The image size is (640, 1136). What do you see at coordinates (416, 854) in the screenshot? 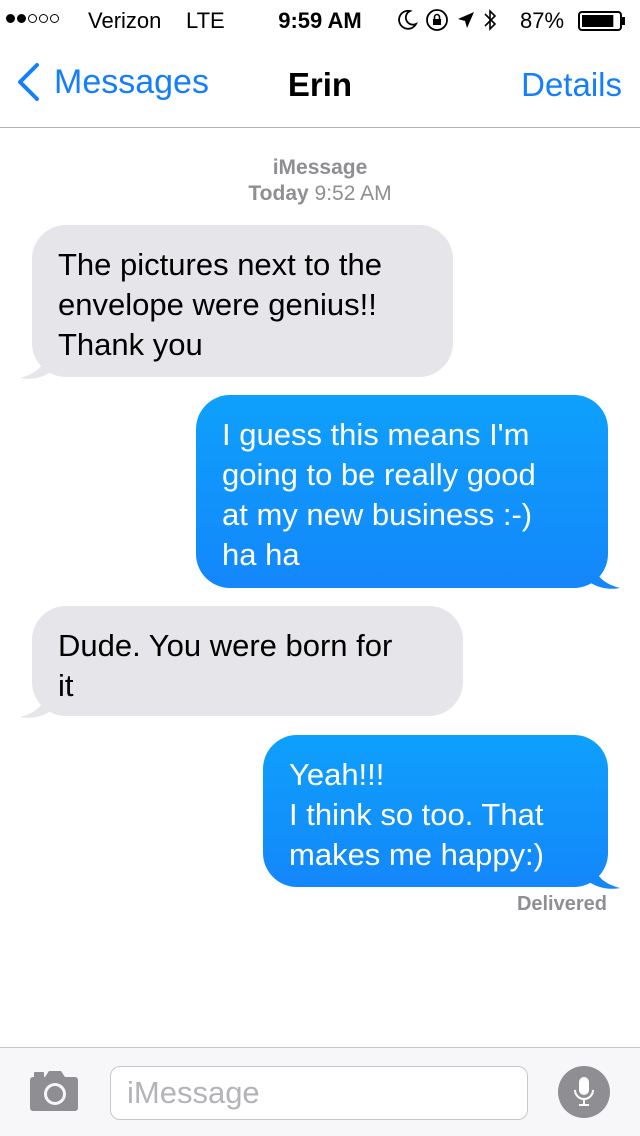
I see `message-line: makes me happy:)` at bounding box center [416, 854].